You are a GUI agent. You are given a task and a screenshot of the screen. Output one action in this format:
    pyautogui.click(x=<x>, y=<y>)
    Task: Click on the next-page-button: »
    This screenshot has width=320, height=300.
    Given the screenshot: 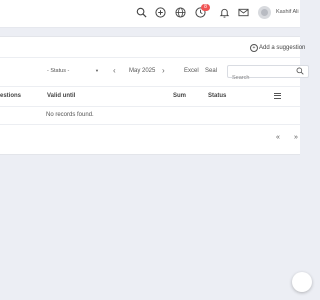 What is the action you would take?
    pyautogui.click(x=296, y=137)
    